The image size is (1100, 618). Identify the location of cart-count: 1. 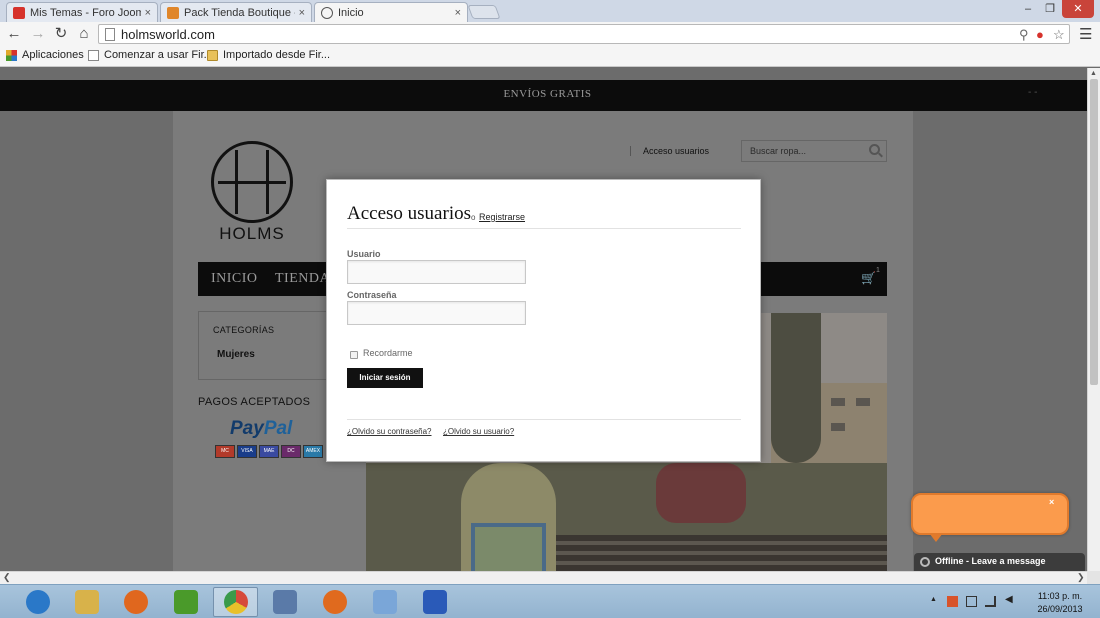
(878, 270).